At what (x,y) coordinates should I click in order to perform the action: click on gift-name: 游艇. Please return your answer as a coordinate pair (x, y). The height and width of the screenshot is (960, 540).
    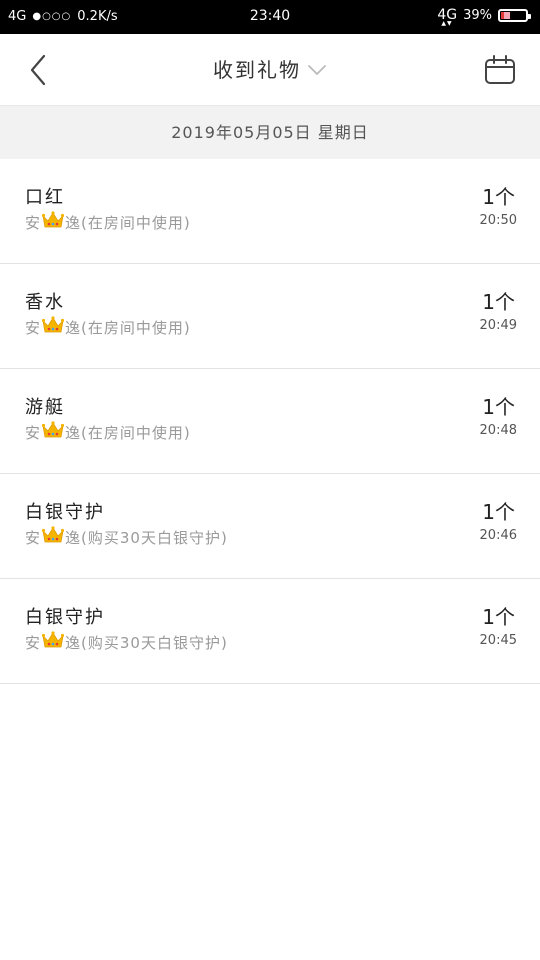
    Looking at the image, I should click on (45, 407).